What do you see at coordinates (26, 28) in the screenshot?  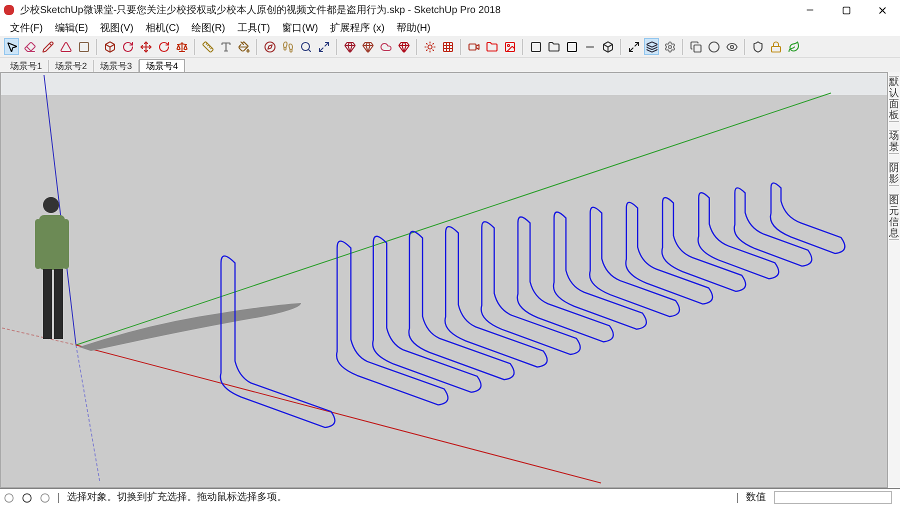 I see `menu-item: 文件(F)` at bounding box center [26, 28].